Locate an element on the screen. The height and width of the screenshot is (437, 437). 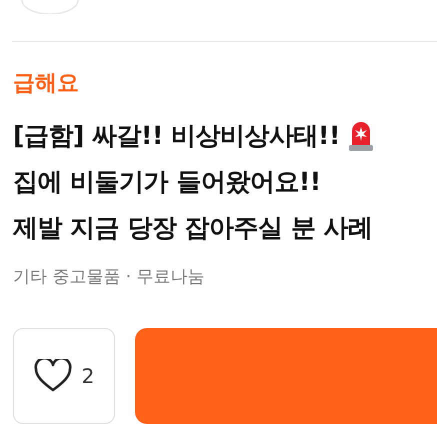
category-text: 기타 중고물품 · 무료나눔 is located at coordinates (218, 270).